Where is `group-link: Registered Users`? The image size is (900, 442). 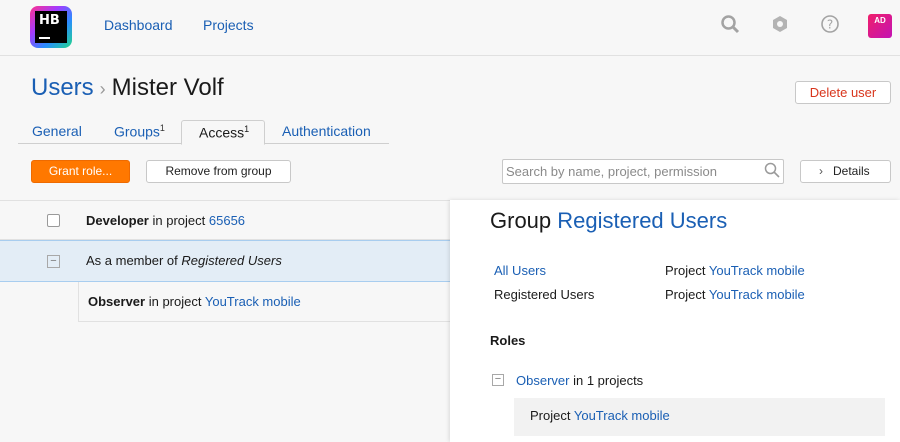
group-link: Registered Users is located at coordinates (642, 220).